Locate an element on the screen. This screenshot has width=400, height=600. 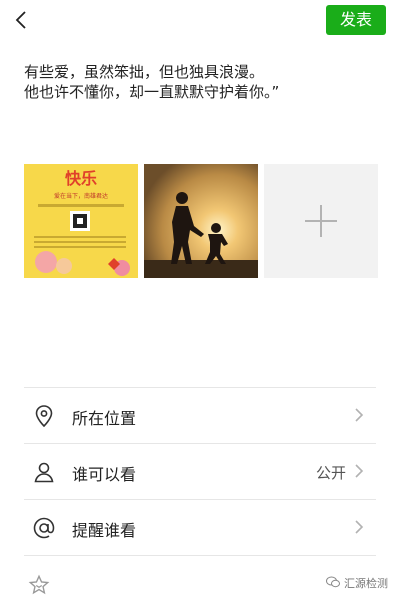
poster-subtitle: 爱在当下，南雄君达 is located at coordinates (81, 196).